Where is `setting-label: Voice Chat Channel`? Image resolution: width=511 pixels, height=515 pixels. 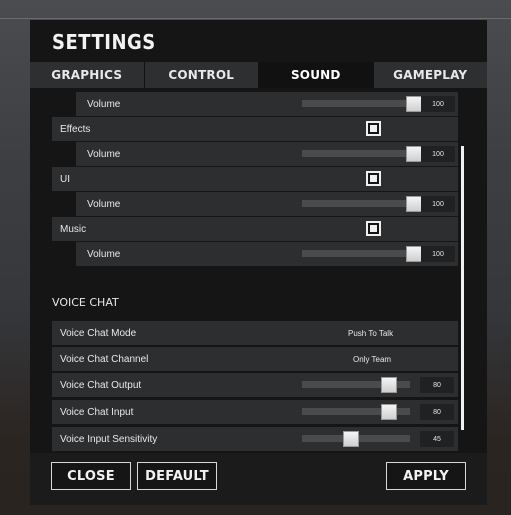 setting-label: Voice Chat Channel is located at coordinates (104, 359).